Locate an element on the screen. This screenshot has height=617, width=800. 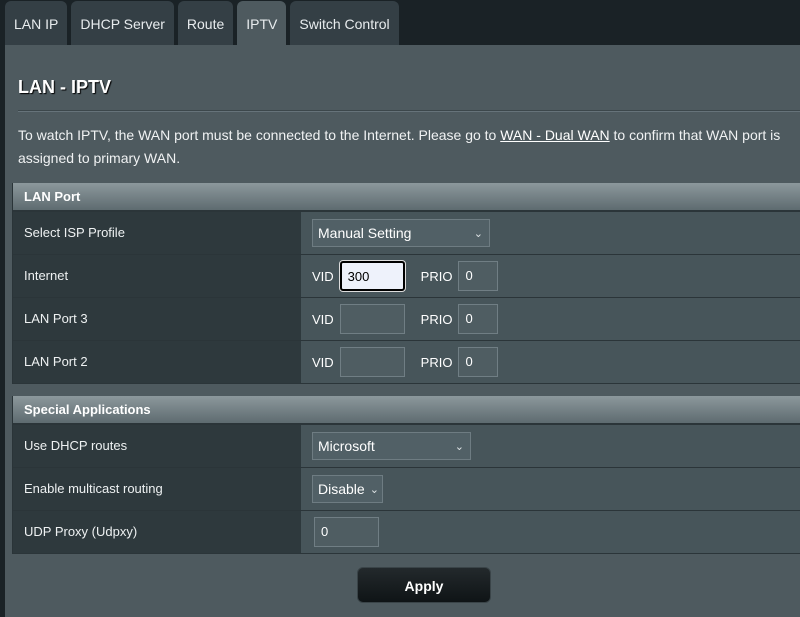
row-label: Select ISP Profile is located at coordinates (157, 233).